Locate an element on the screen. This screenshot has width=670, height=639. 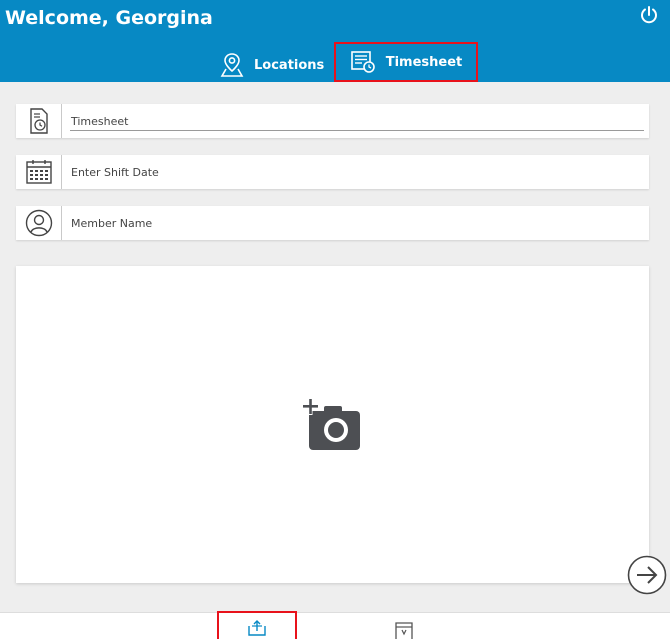
add-camera-icon is located at coordinates (332, 425).